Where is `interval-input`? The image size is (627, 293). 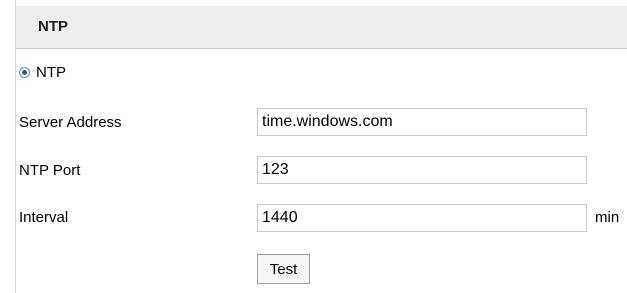
interval-input is located at coordinates (422, 218).